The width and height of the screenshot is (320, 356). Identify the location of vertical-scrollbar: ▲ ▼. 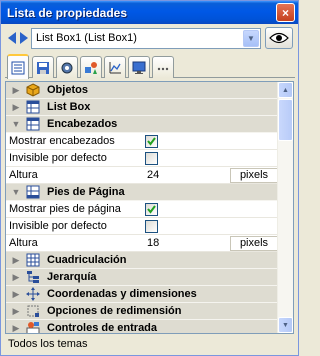
(285, 207).